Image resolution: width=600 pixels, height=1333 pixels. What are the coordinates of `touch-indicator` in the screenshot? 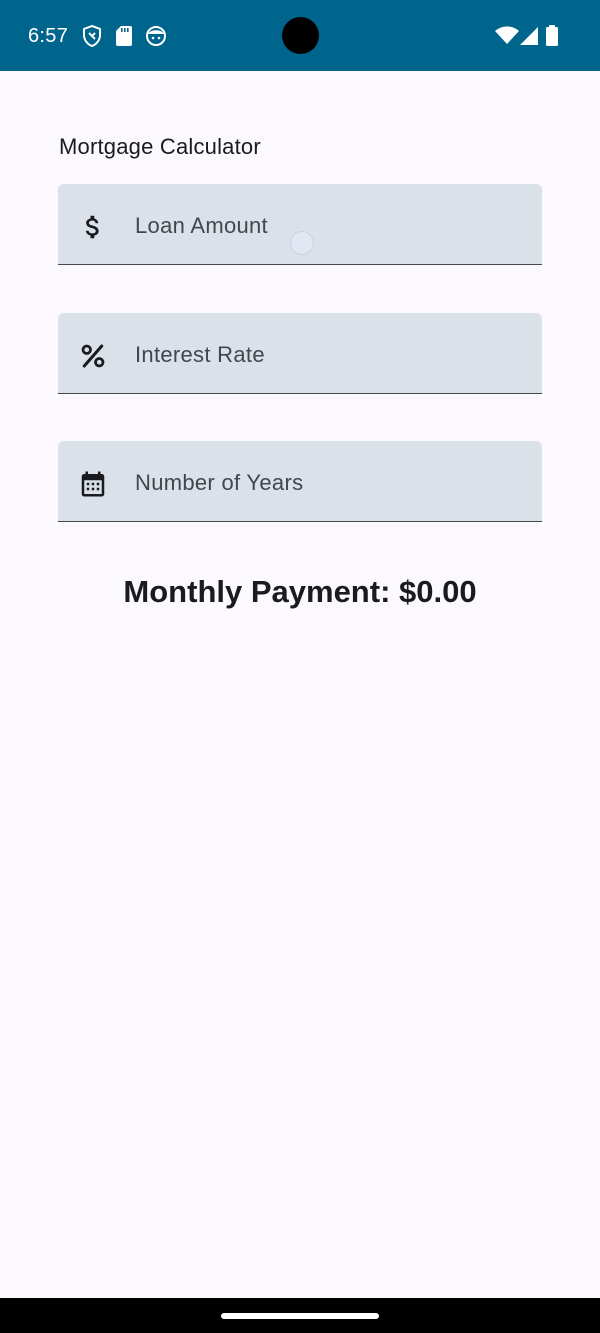 It's located at (302, 243).